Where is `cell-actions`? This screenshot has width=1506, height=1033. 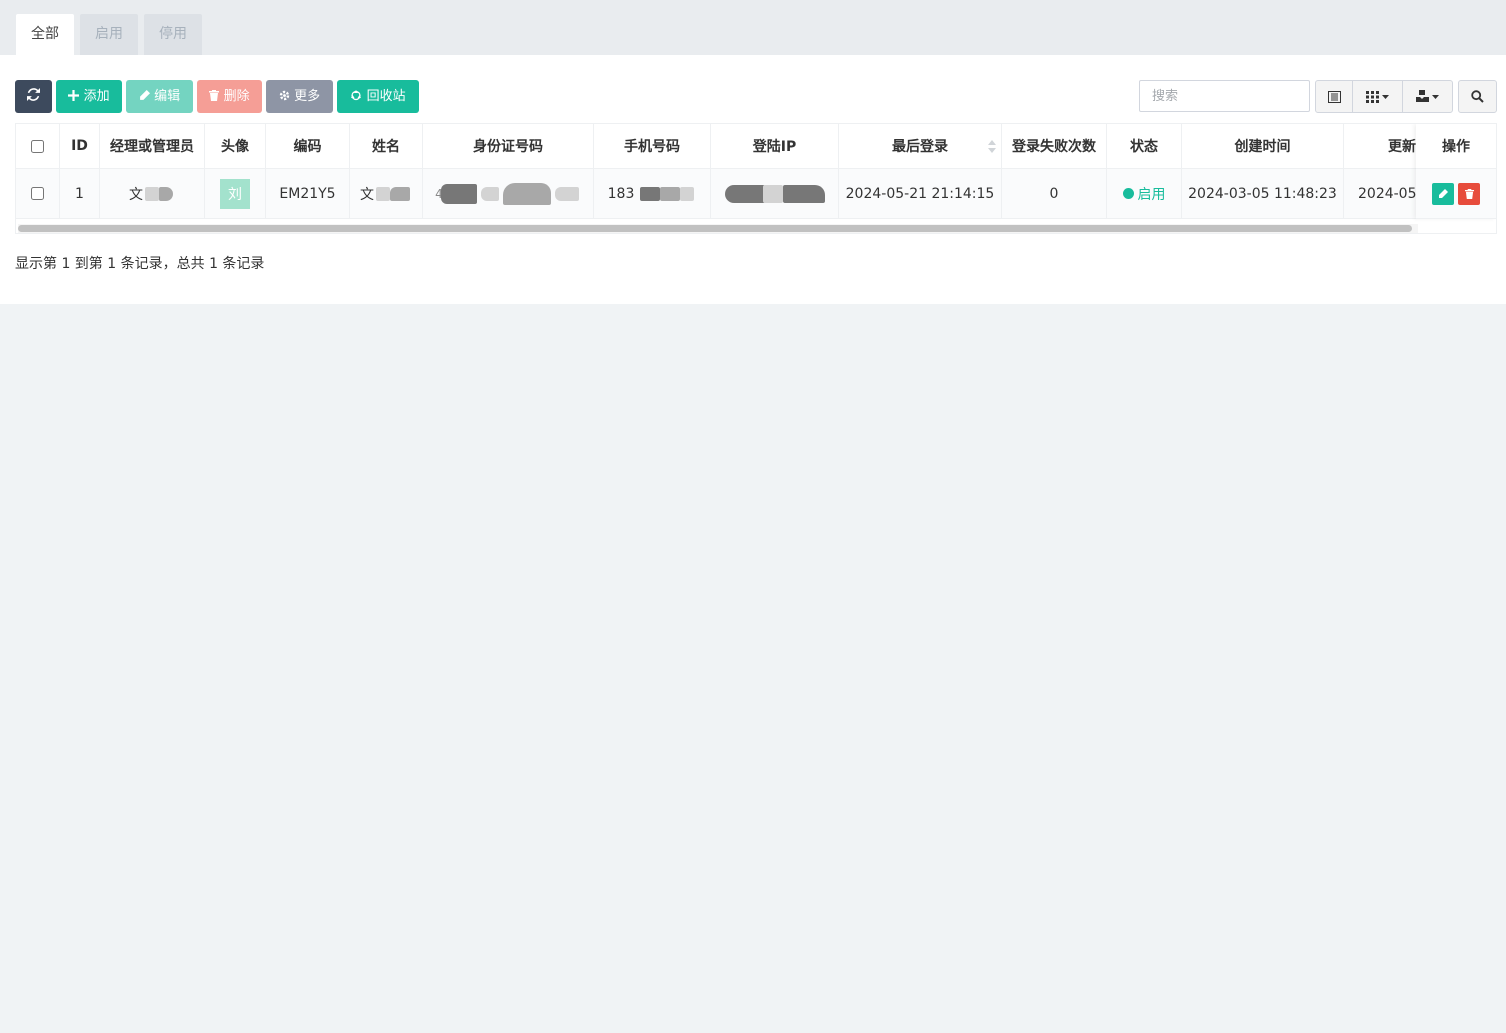
cell-actions is located at coordinates (1456, 194).